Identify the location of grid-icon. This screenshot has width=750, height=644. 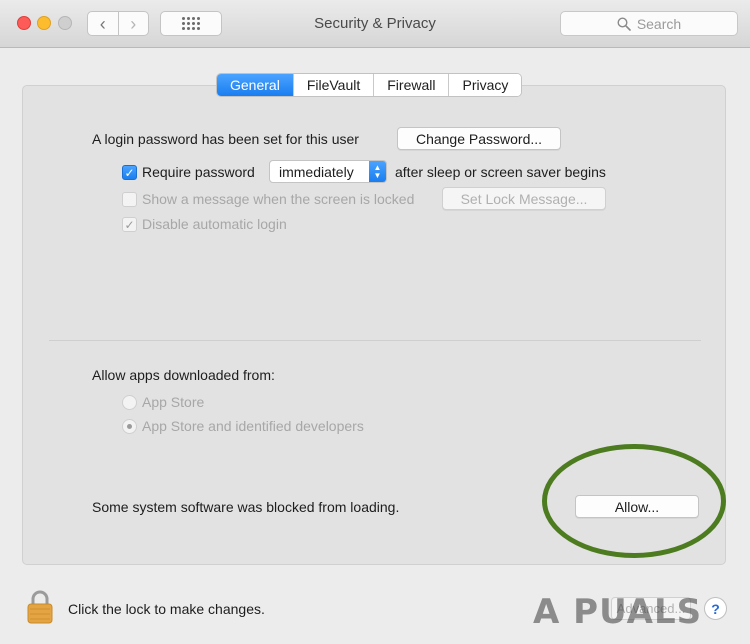
(191, 23).